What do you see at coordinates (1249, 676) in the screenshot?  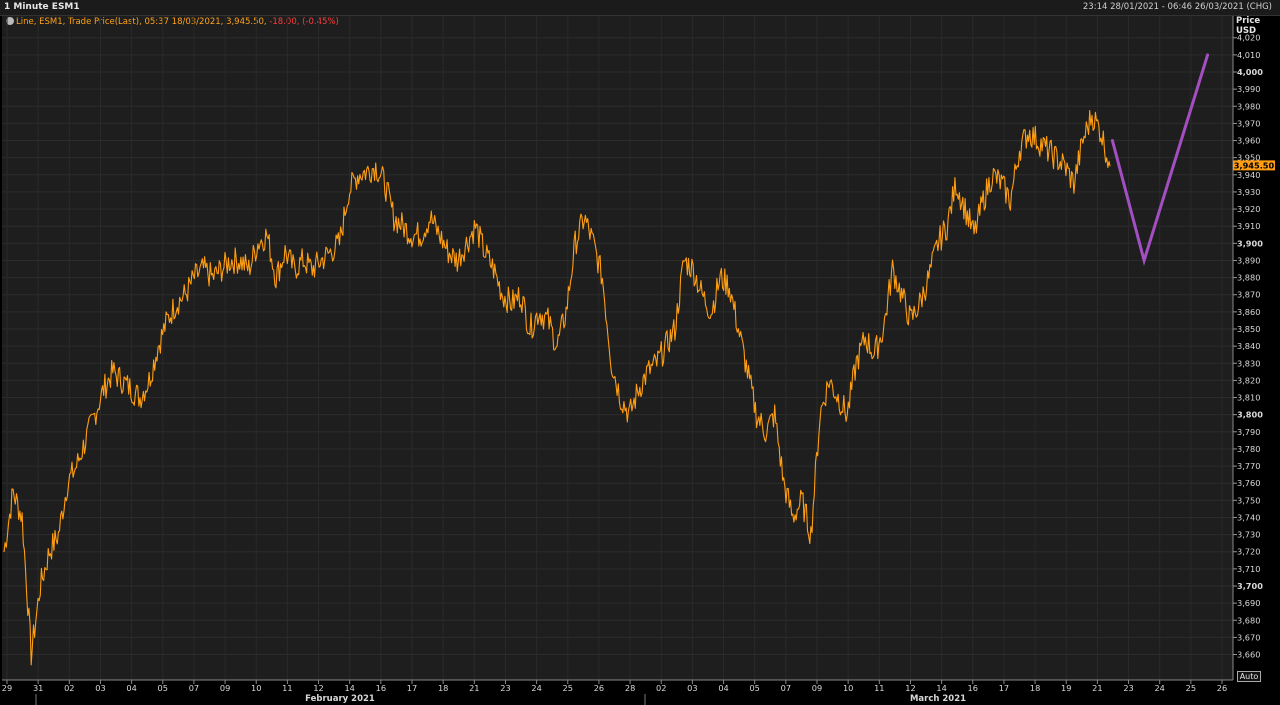 I see `auto-scale-button: Auto` at bounding box center [1249, 676].